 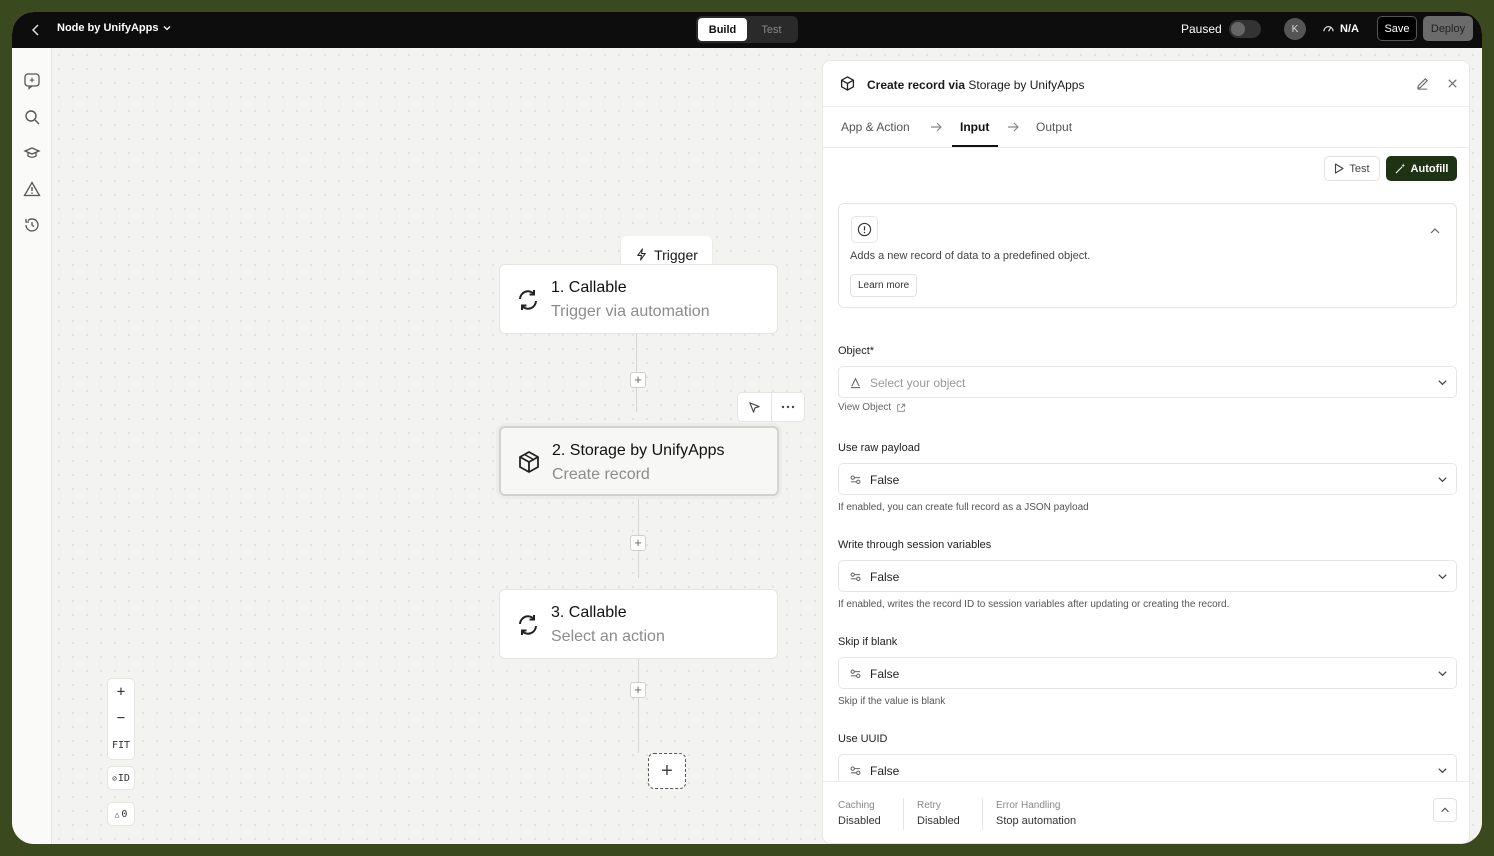 I want to click on graduation-cap-icon, so click(x=32, y=153).